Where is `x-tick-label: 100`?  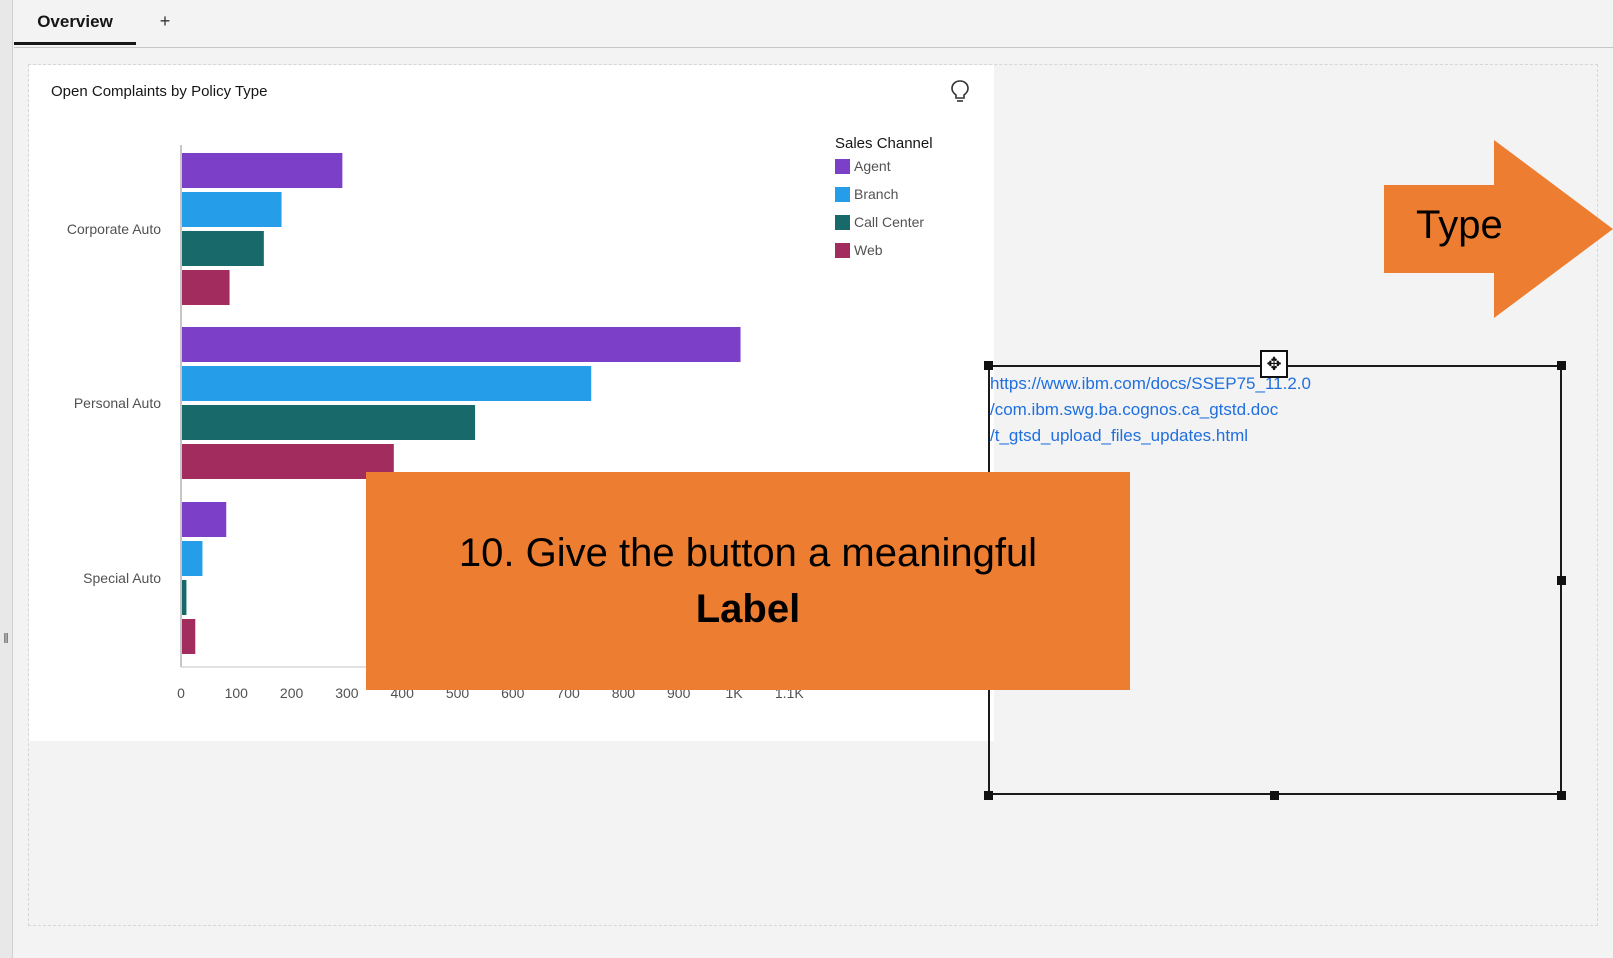 x-tick-label: 100 is located at coordinates (237, 693).